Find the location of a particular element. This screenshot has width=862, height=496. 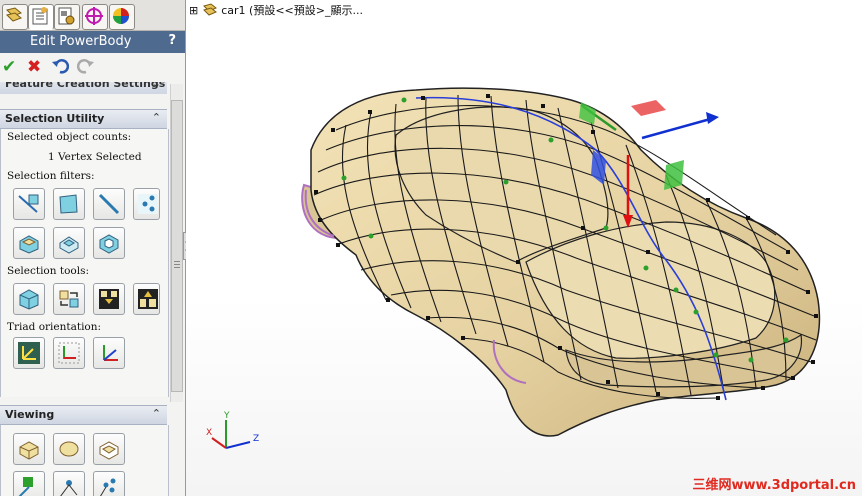

filter-edges-button is located at coordinates (29, 204).